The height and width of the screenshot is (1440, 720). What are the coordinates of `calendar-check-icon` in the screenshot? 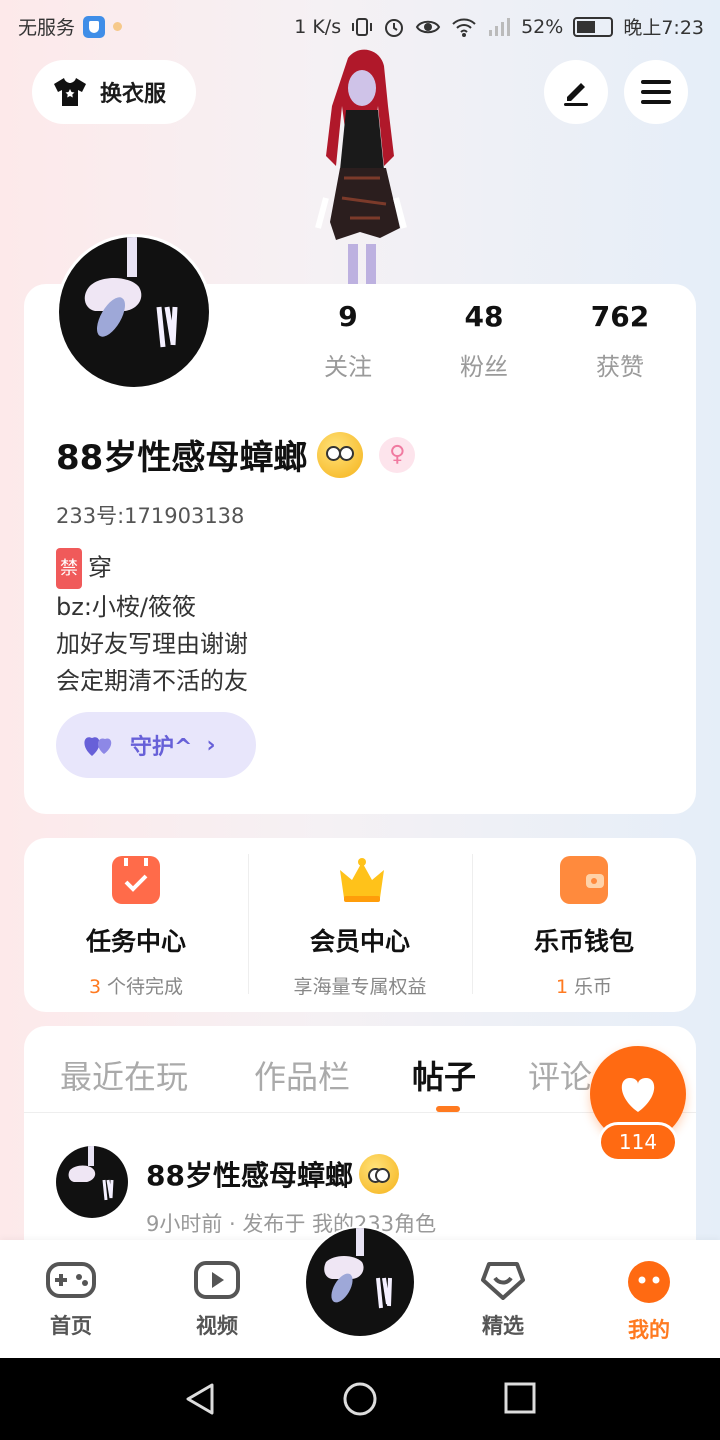 It's located at (136, 880).